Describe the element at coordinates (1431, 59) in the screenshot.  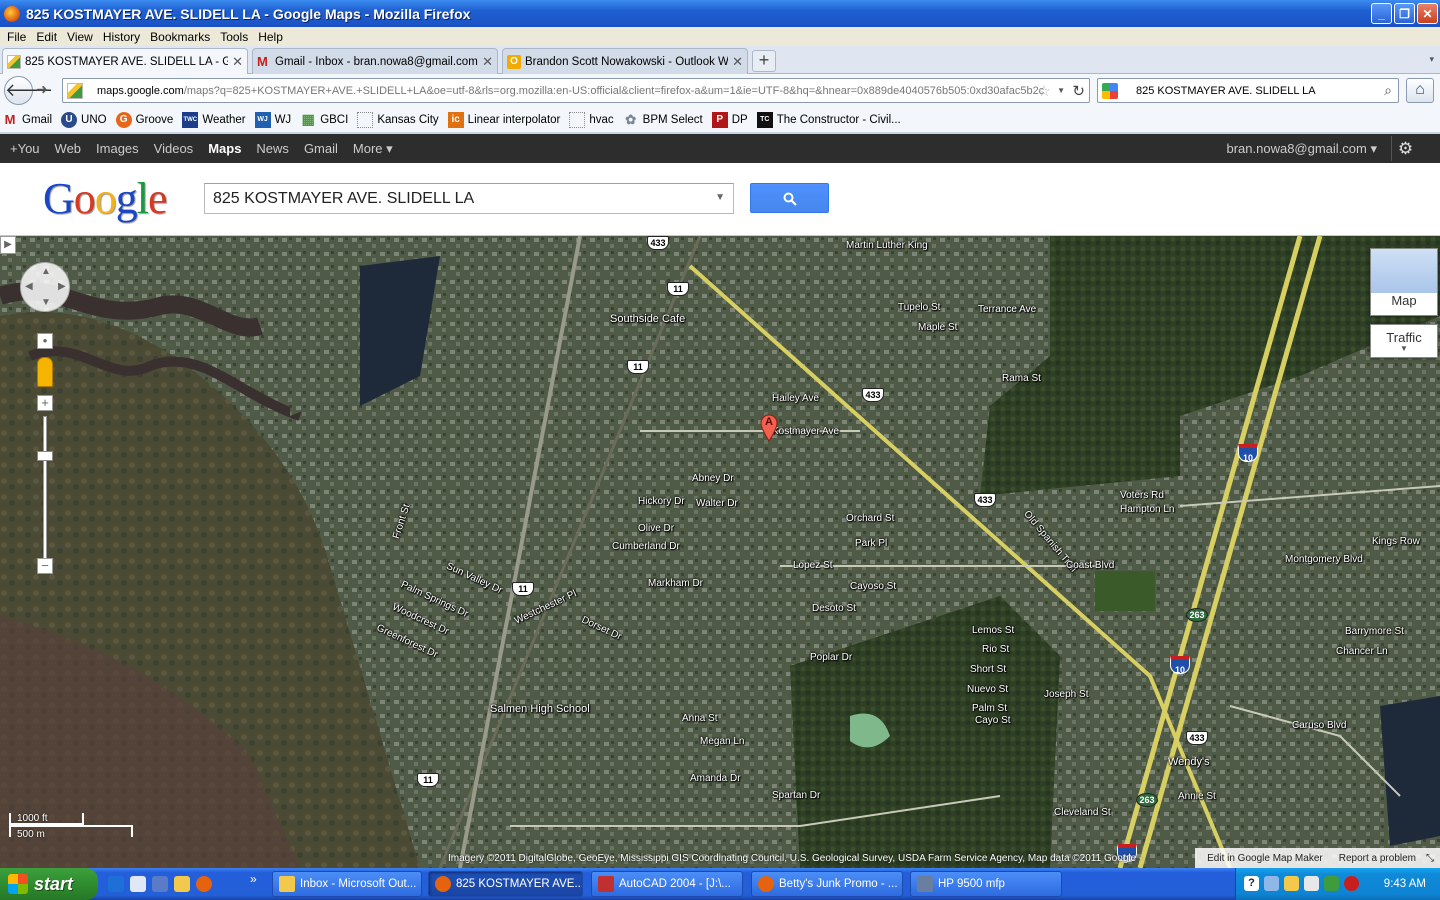
I see `list-all-tabs-icon: ▾` at that location.